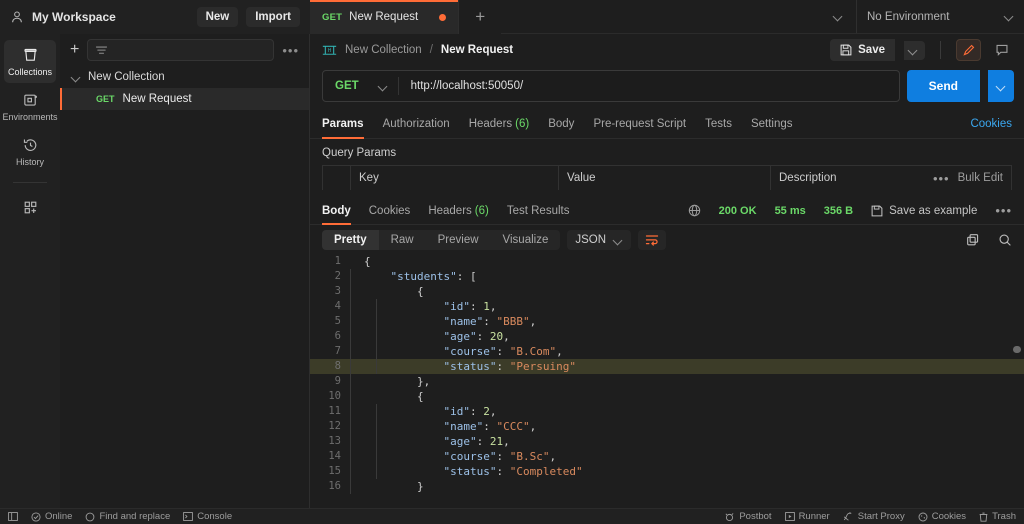  I want to click on send-button: Send, so click(943, 86).